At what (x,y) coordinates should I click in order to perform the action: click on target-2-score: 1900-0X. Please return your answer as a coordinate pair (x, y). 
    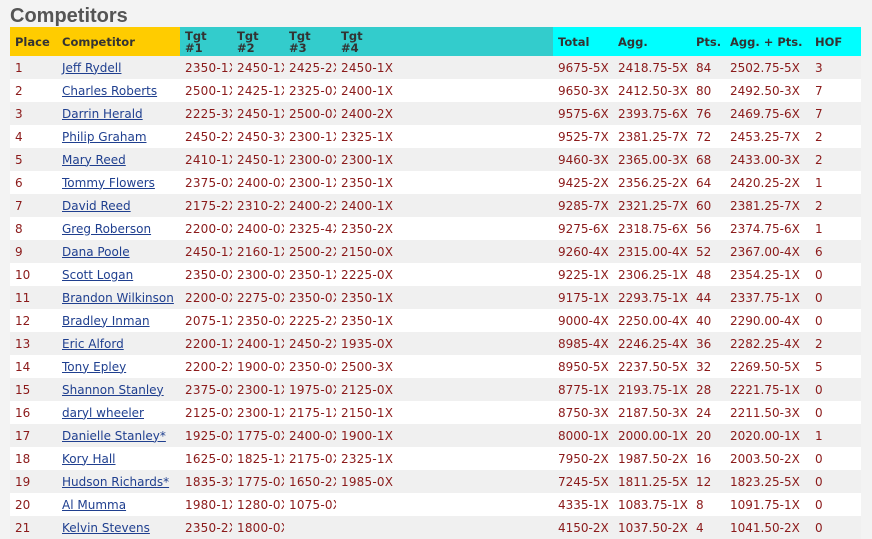
    Looking at the image, I should click on (258, 366).